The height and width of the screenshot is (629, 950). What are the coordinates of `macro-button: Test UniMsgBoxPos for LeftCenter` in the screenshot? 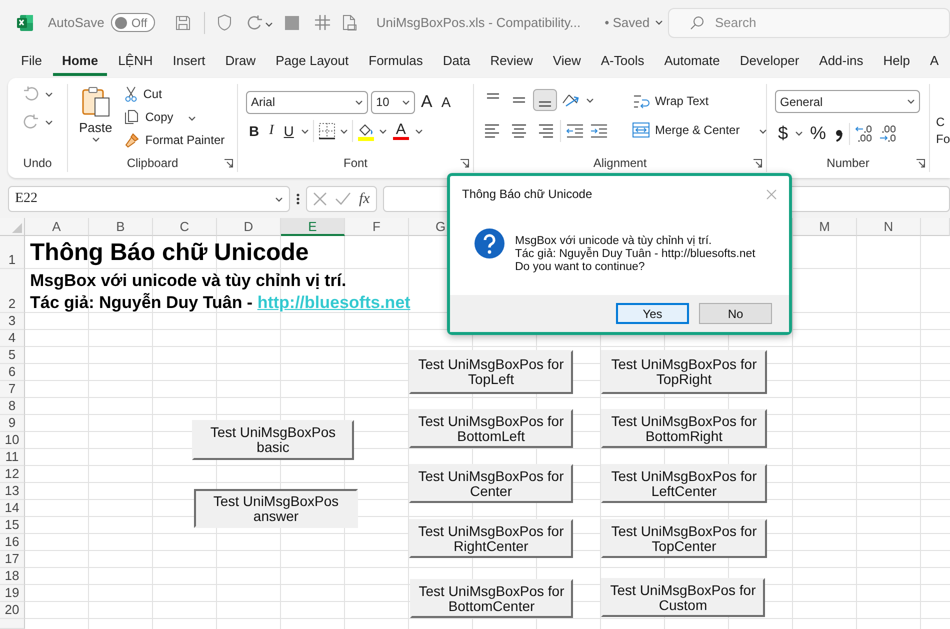 It's located at (684, 483).